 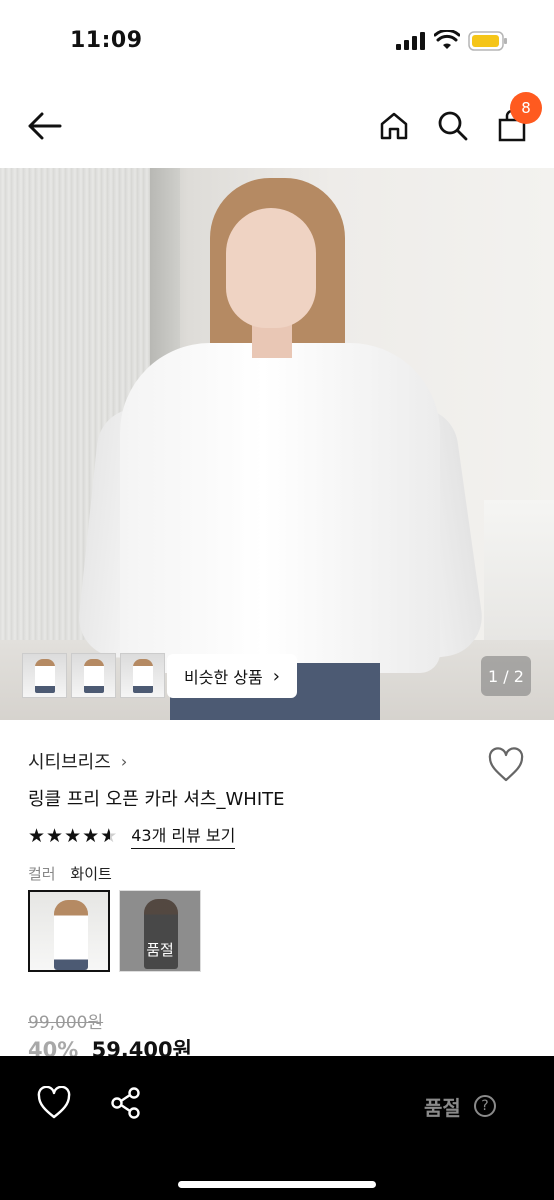 I want to click on gallery-thumbnails, so click(x=93, y=675).